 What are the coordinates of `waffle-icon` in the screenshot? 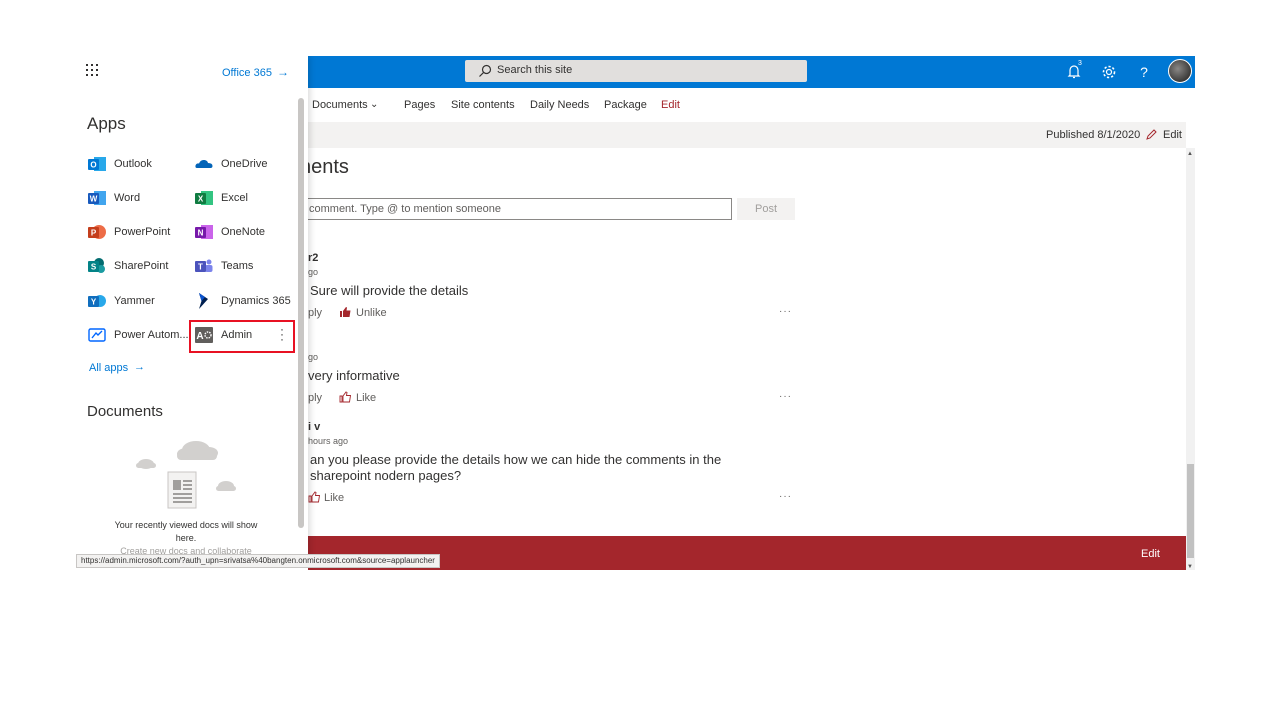 It's located at (92, 70).